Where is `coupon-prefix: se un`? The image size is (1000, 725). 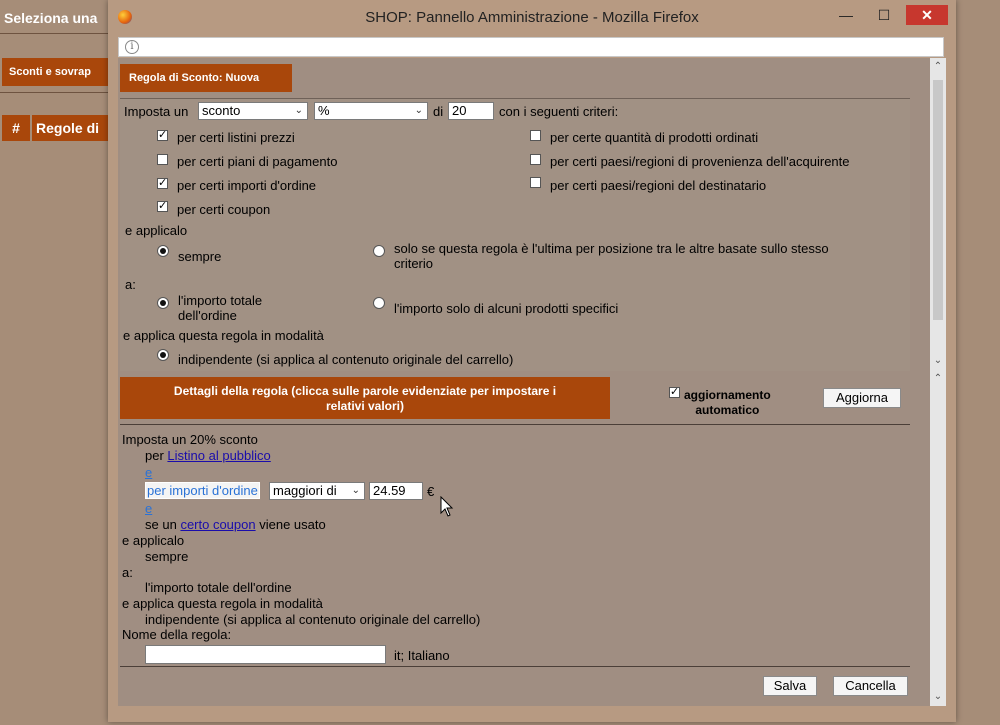
coupon-prefix: se un is located at coordinates (161, 524).